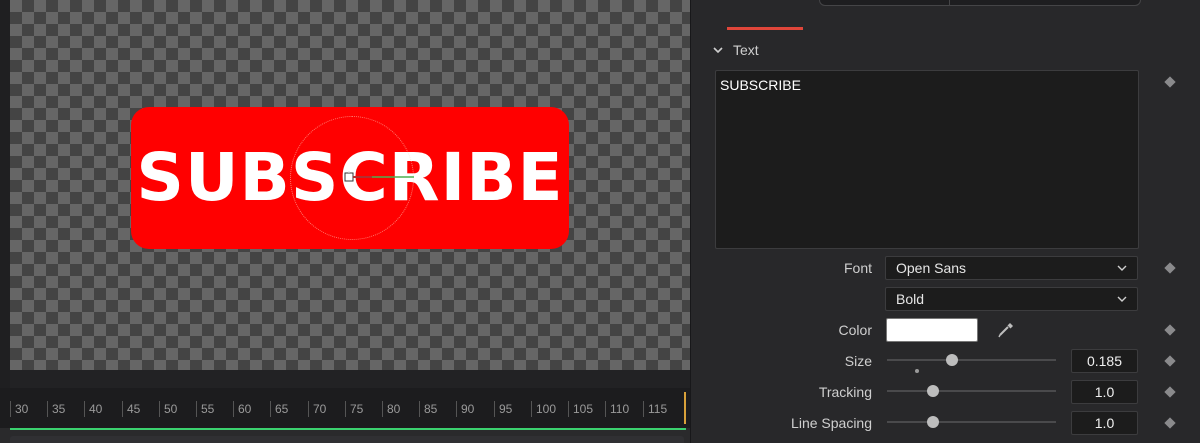 This screenshot has width=1200, height=443. What do you see at coordinates (428, 409) in the screenshot?
I see `ruler-tick: 85` at bounding box center [428, 409].